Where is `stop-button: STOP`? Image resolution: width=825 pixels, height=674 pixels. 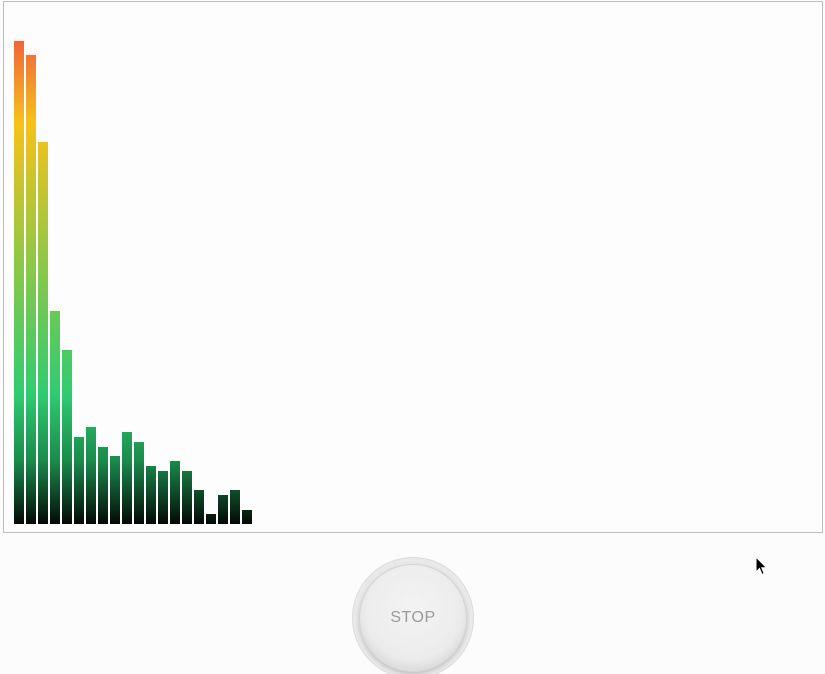
stop-button: STOP is located at coordinates (413, 618).